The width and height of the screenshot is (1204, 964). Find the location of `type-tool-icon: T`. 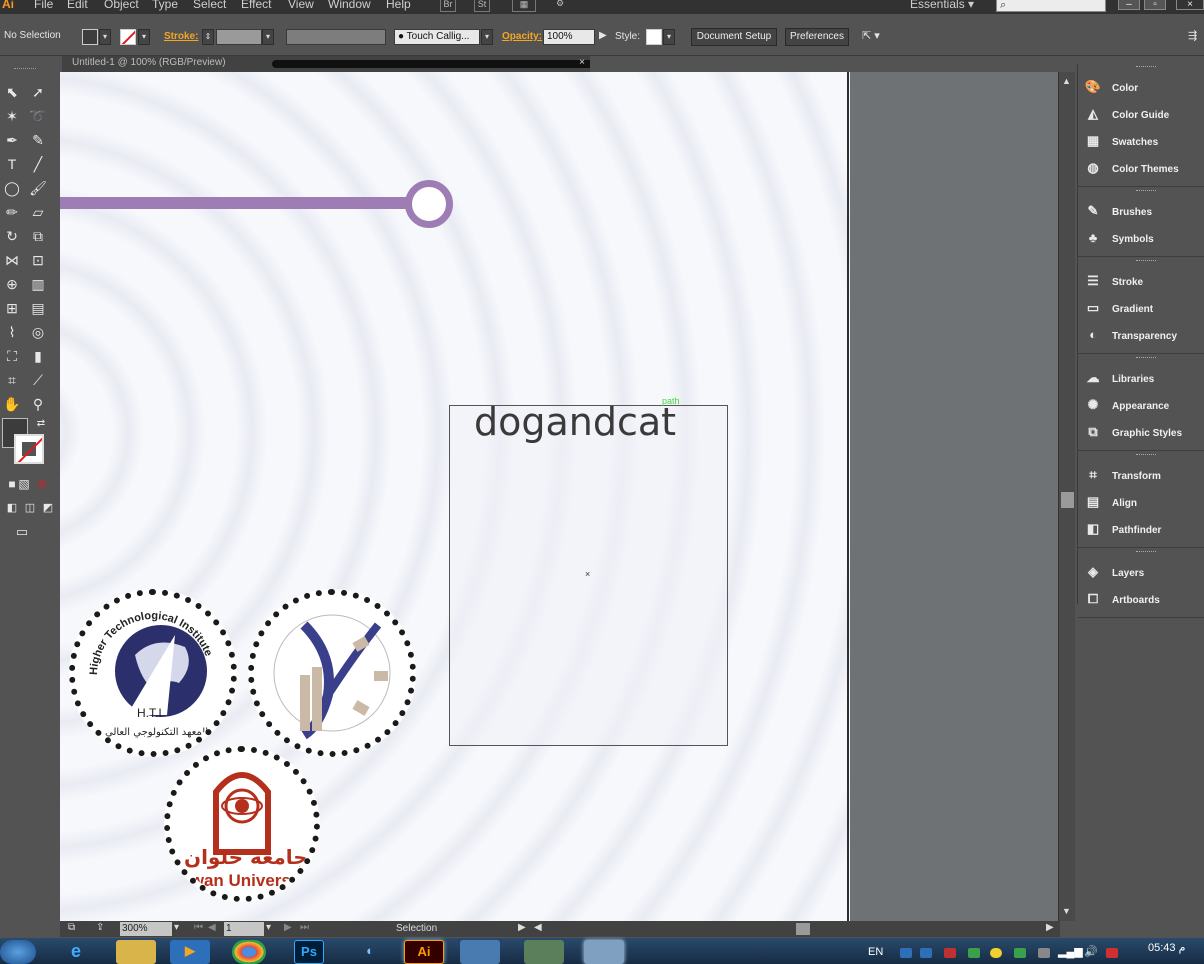

type-tool-icon: T is located at coordinates (12, 164).